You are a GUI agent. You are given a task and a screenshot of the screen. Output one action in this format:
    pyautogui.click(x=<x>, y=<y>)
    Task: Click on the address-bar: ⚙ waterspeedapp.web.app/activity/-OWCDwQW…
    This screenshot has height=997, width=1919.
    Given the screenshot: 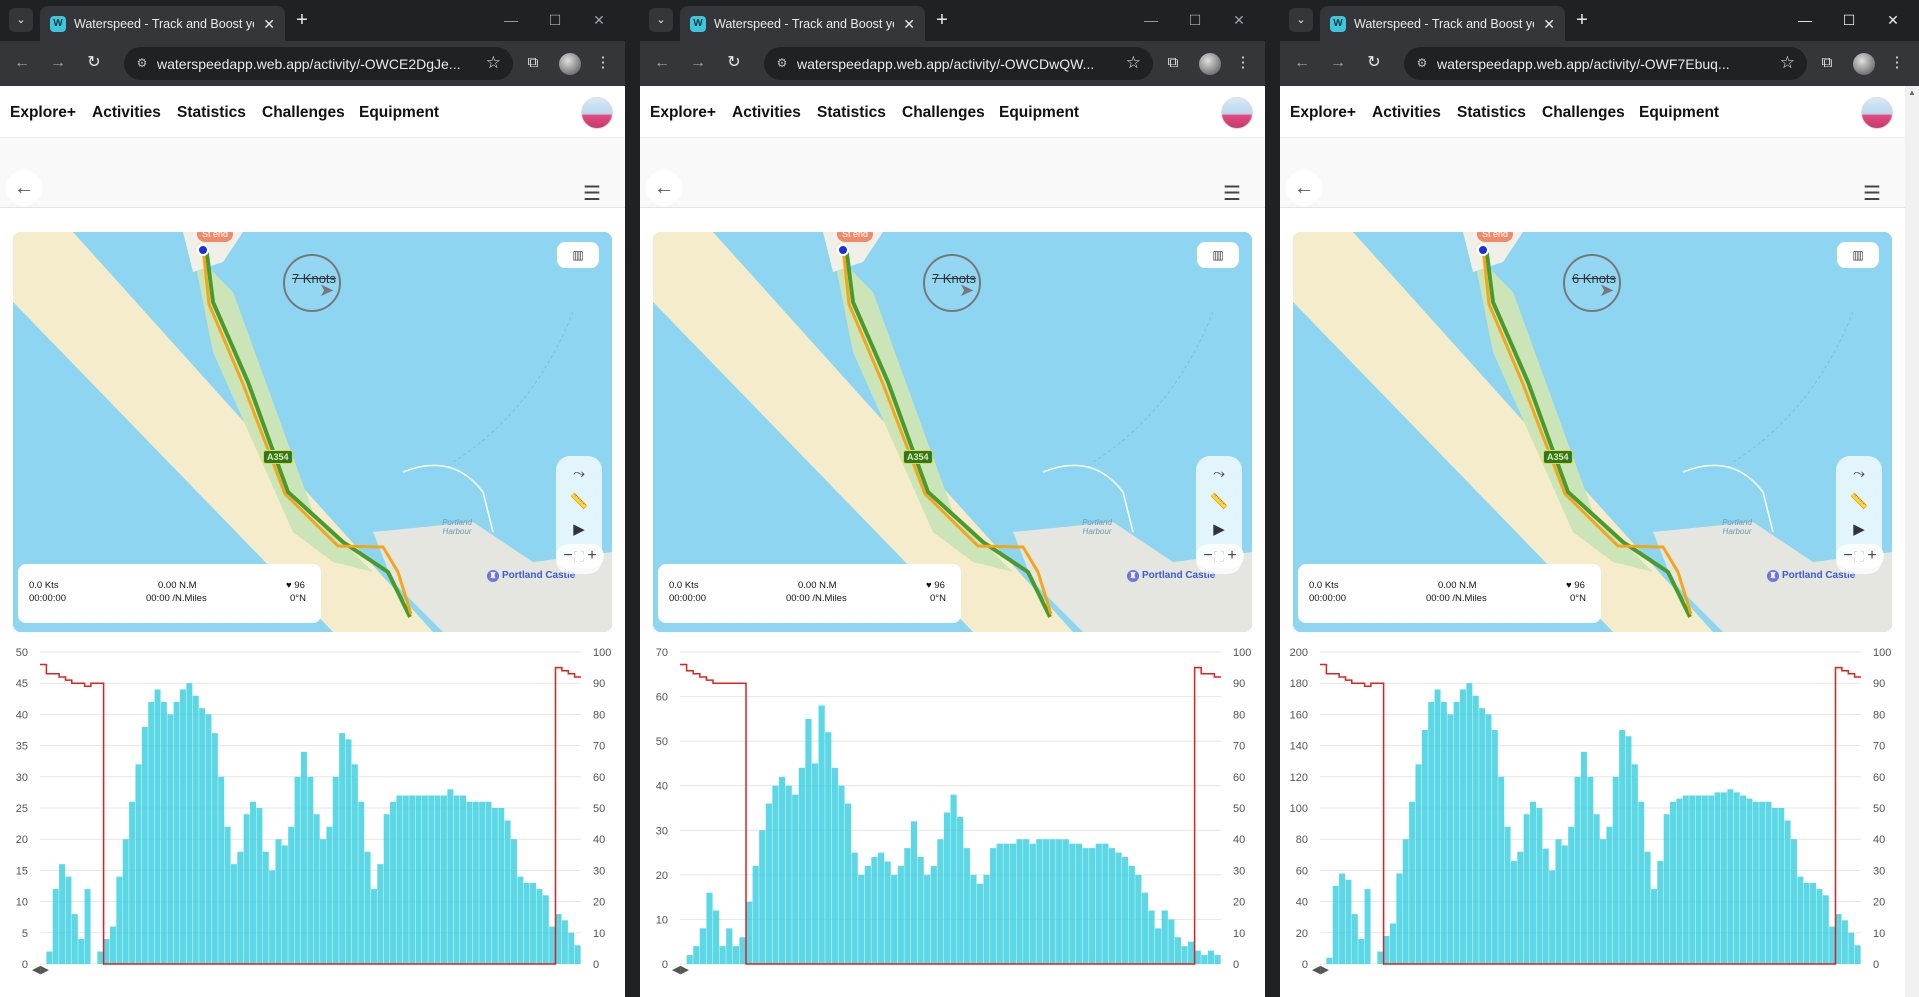 What is the action you would take?
    pyautogui.click(x=958, y=63)
    